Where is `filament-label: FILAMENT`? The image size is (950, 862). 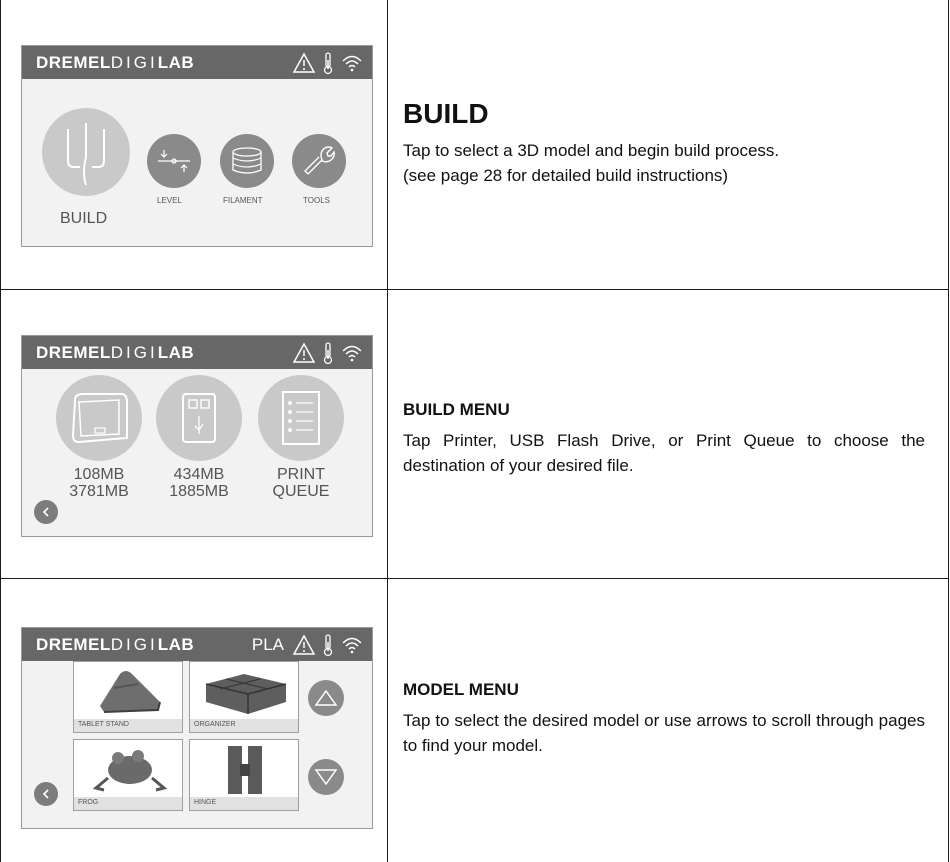 filament-label: FILAMENT is located at coordinates (243, 200).